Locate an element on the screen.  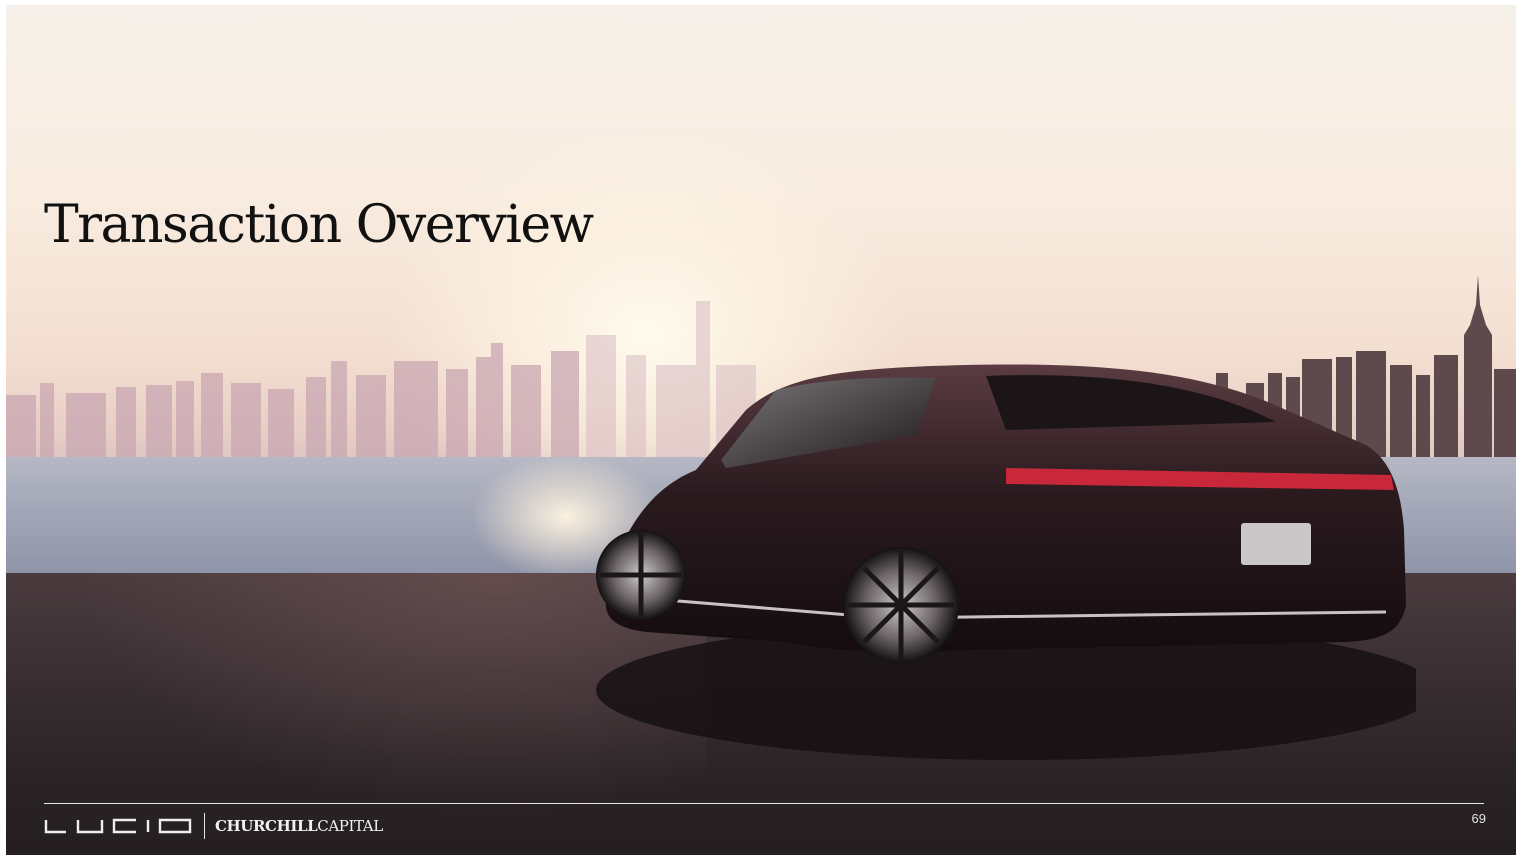
lucid-logo is located at coordinates (118, 826).